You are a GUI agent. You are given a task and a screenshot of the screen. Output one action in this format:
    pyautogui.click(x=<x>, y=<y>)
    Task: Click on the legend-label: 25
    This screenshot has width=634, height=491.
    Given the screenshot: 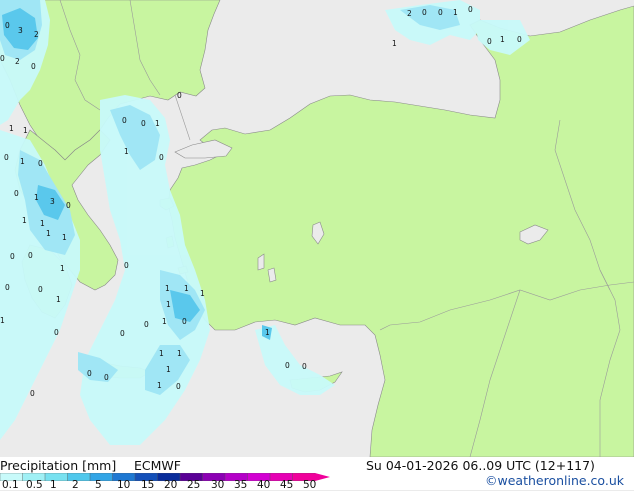 What is the action you would take?
    pyautogui.click(x=194, y=485)
    